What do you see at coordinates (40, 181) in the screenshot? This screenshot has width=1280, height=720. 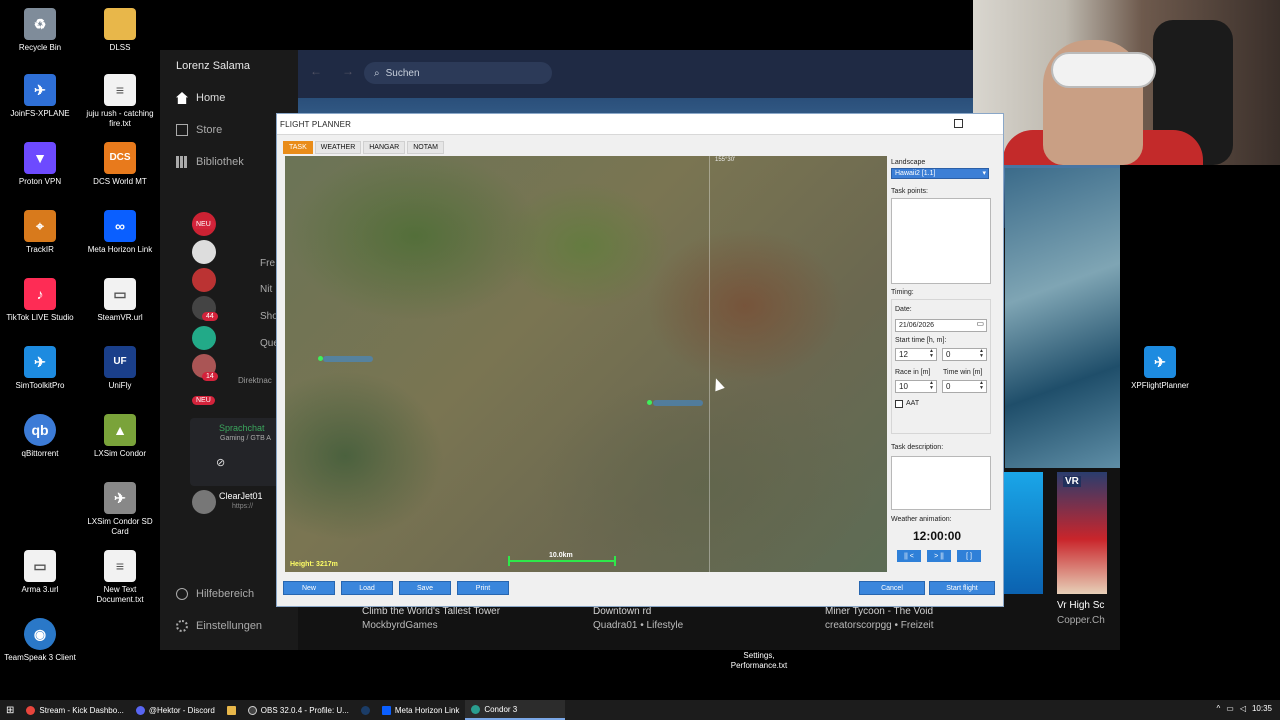 I see `desktop-icon-label: Proton VPN` at bounding box center [40, 181].